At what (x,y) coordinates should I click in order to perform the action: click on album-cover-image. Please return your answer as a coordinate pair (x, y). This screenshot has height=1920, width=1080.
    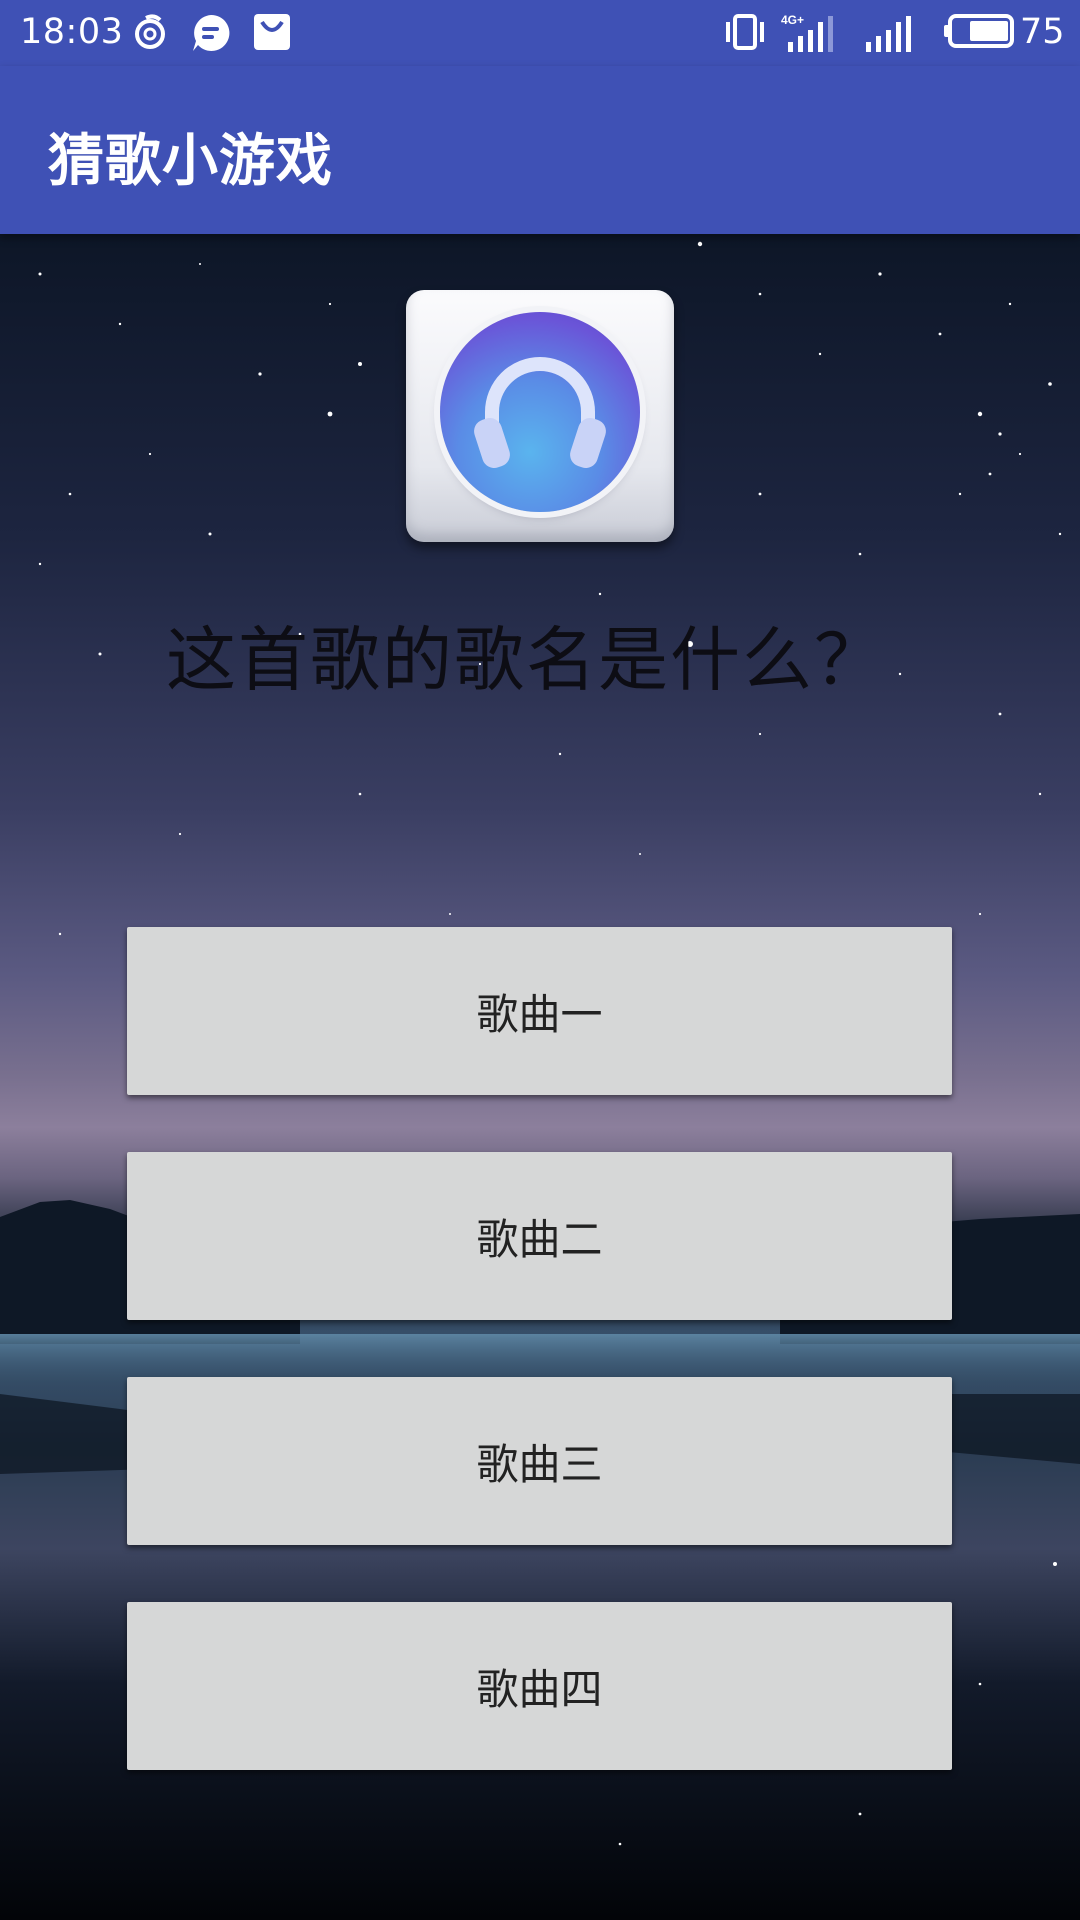
    Looking at the image, I should click on (540, 416).